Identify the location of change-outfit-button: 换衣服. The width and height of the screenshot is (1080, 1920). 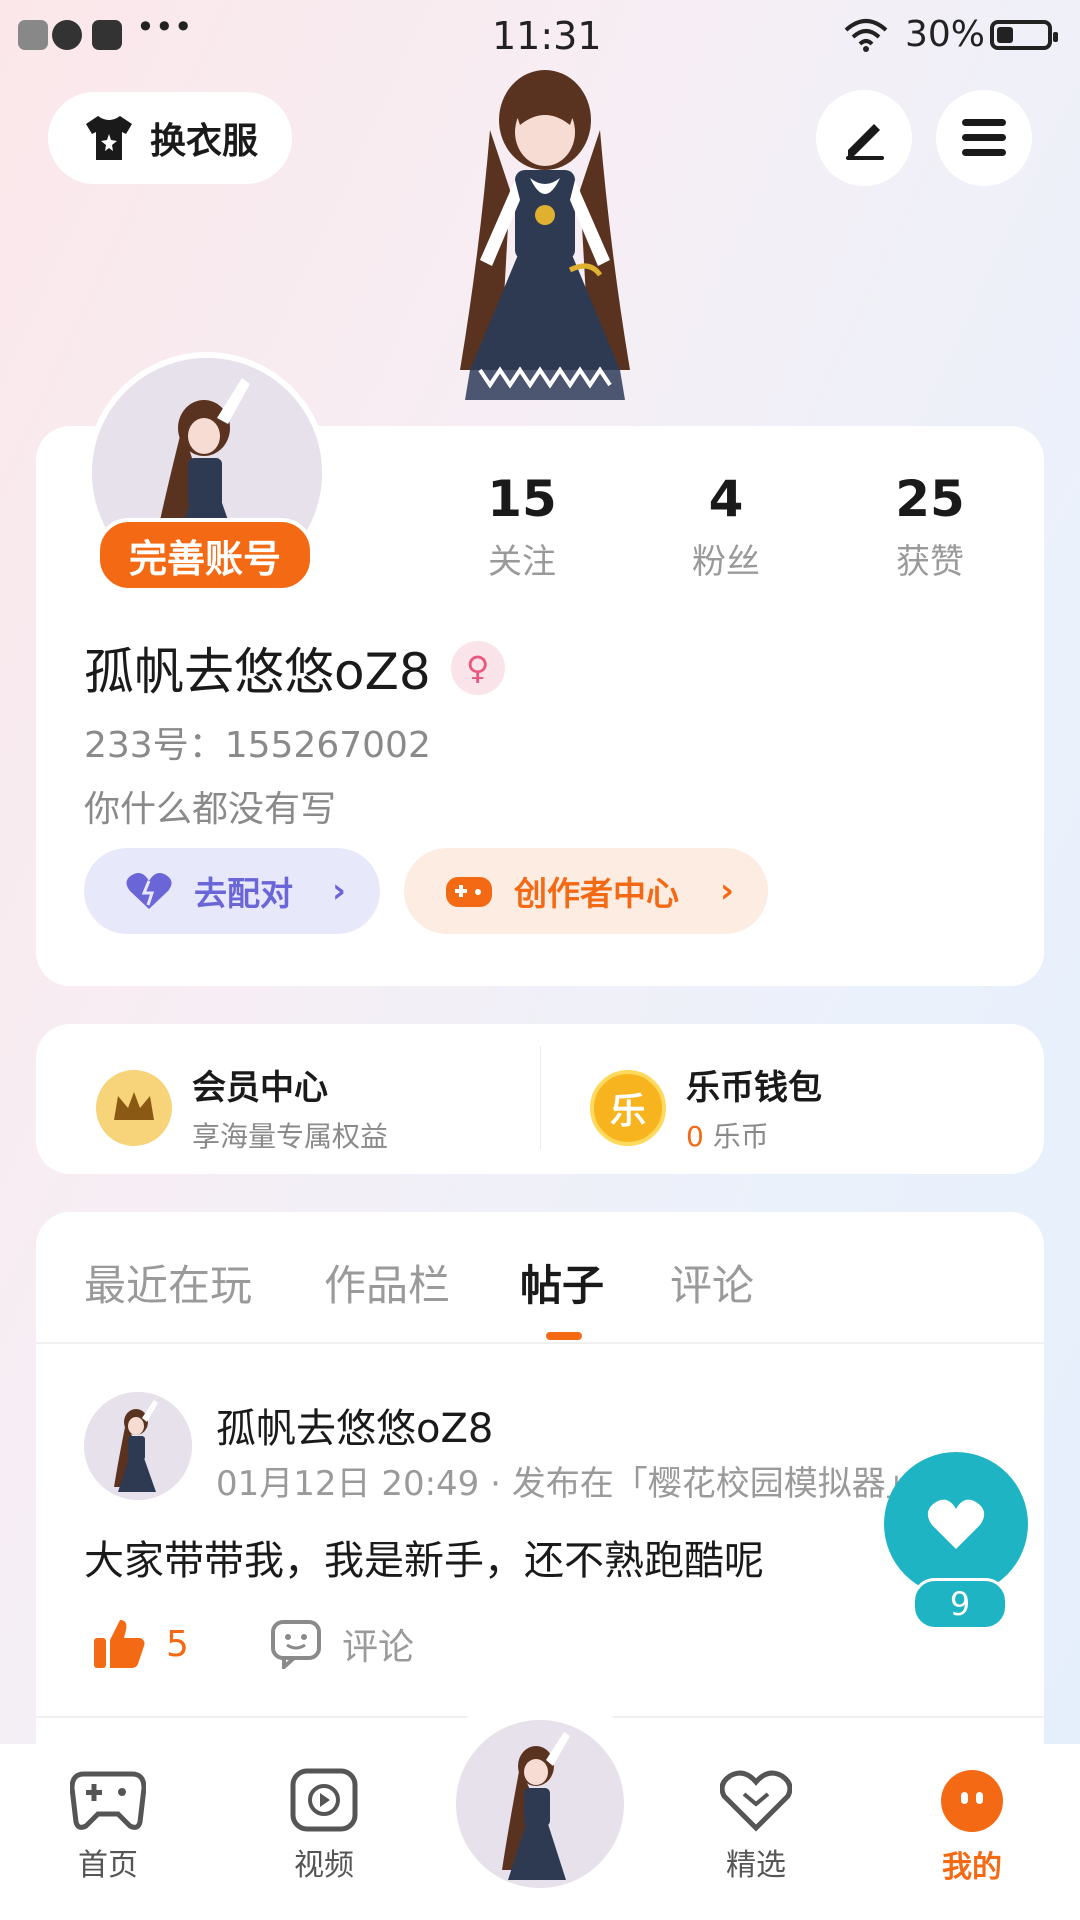
(170, 138).